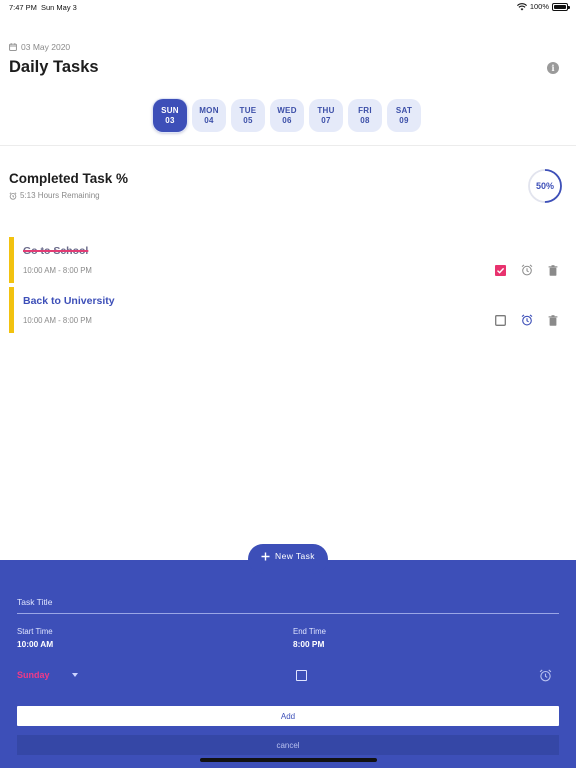 The height and width of the screenshot is (768, 576). Describe the element at coordinates (287, 110) in the screenshot. I see `day-name: WED` at that location.